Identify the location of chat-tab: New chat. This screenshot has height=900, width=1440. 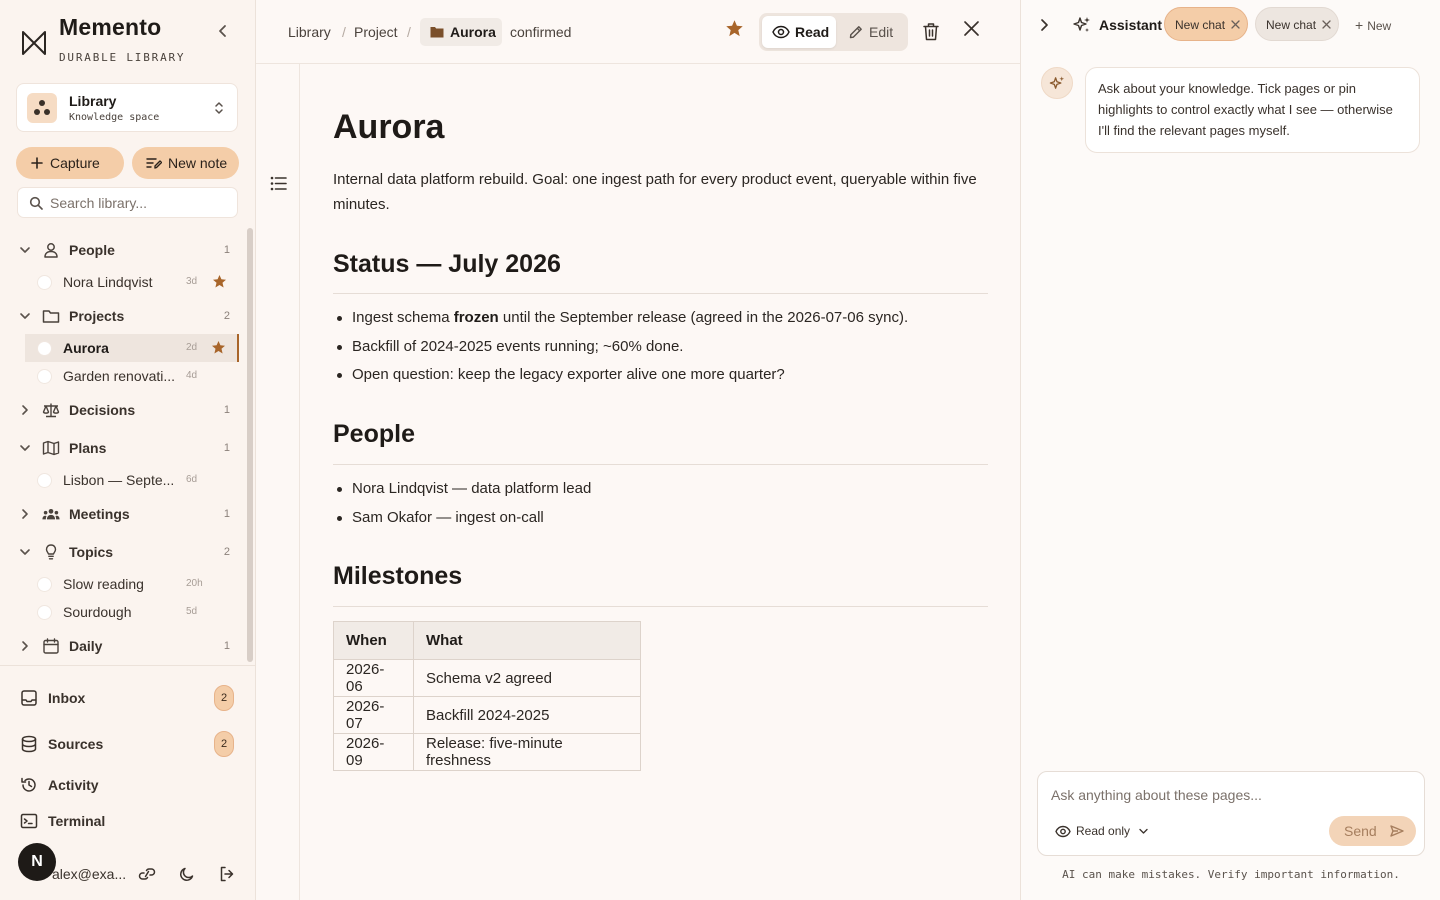
(1297, 24).